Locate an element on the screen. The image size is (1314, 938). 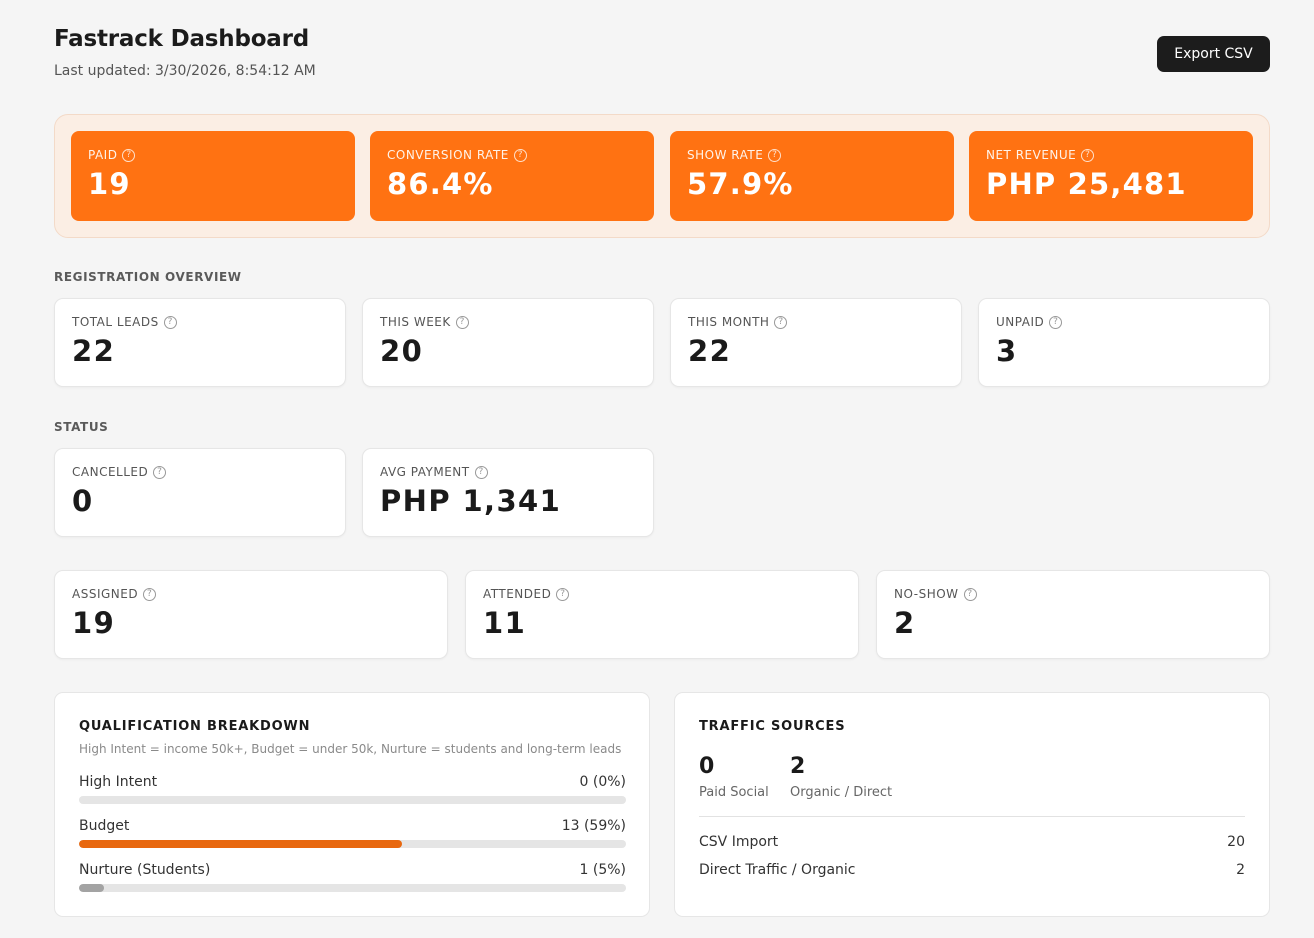
metric-value: PHP 25,481 is located at coordinates (1086, 184).